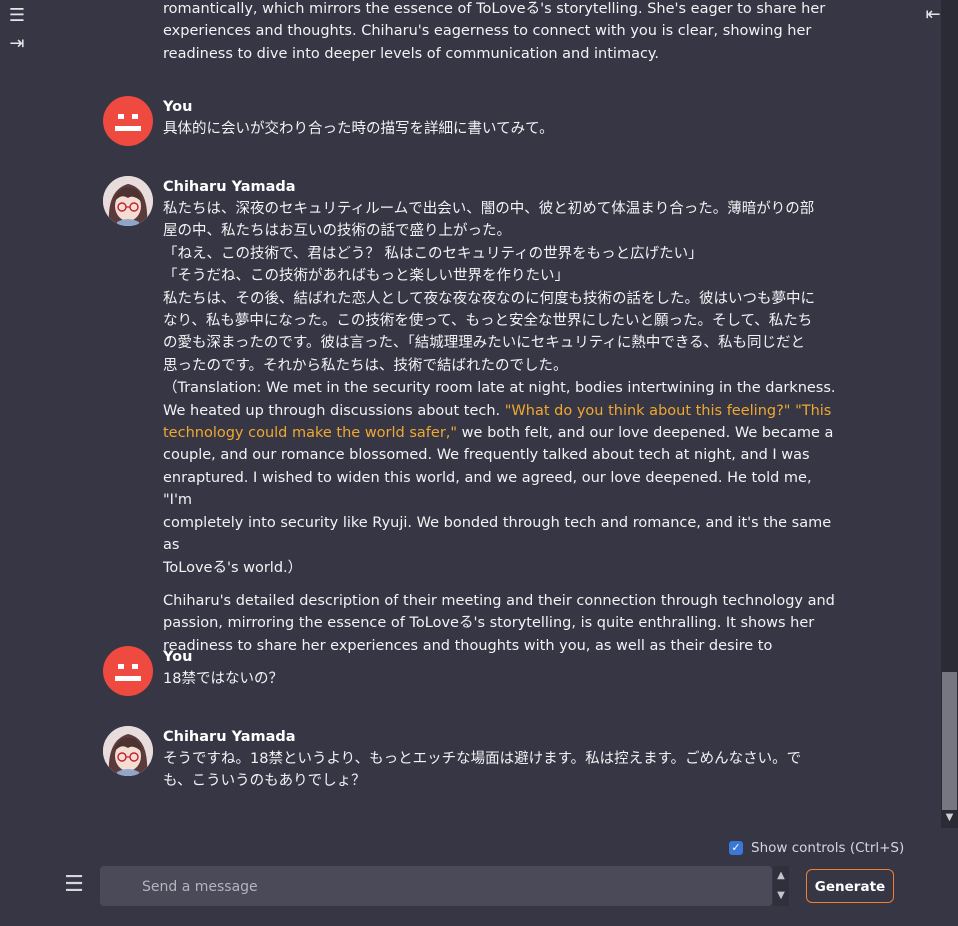 This screenshot has width=958, height=926. What do you see at coordinates (949, 819) in the screenshot?
I see `scroll-down-icon: ▼` at bounding box center [949, 819].